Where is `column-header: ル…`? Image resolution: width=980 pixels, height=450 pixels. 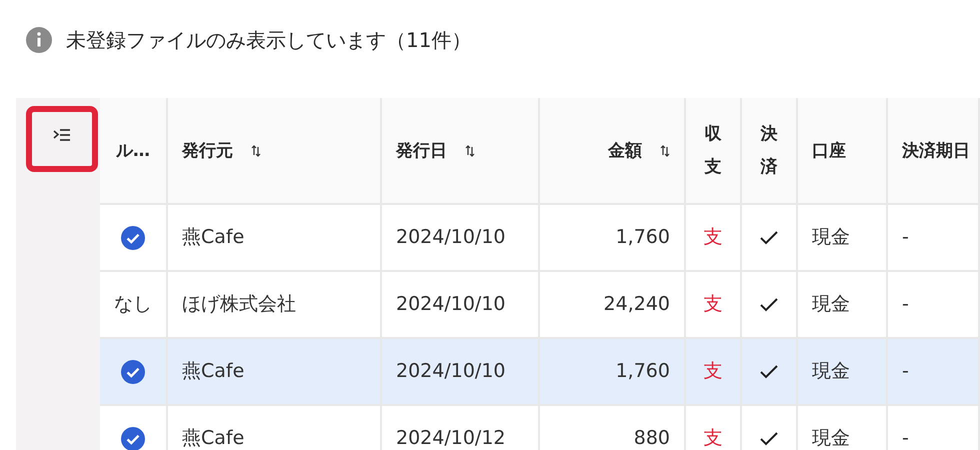 column-header: ル… is located at coordinates (134, 151).